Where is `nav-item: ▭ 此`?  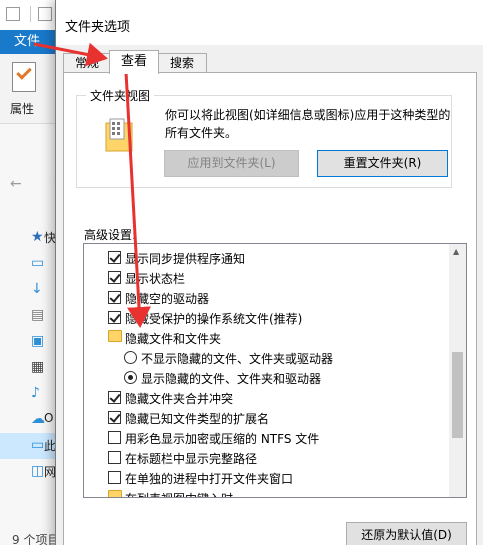
nav-item: ▭ 此 is located at coordinates (31, 446).